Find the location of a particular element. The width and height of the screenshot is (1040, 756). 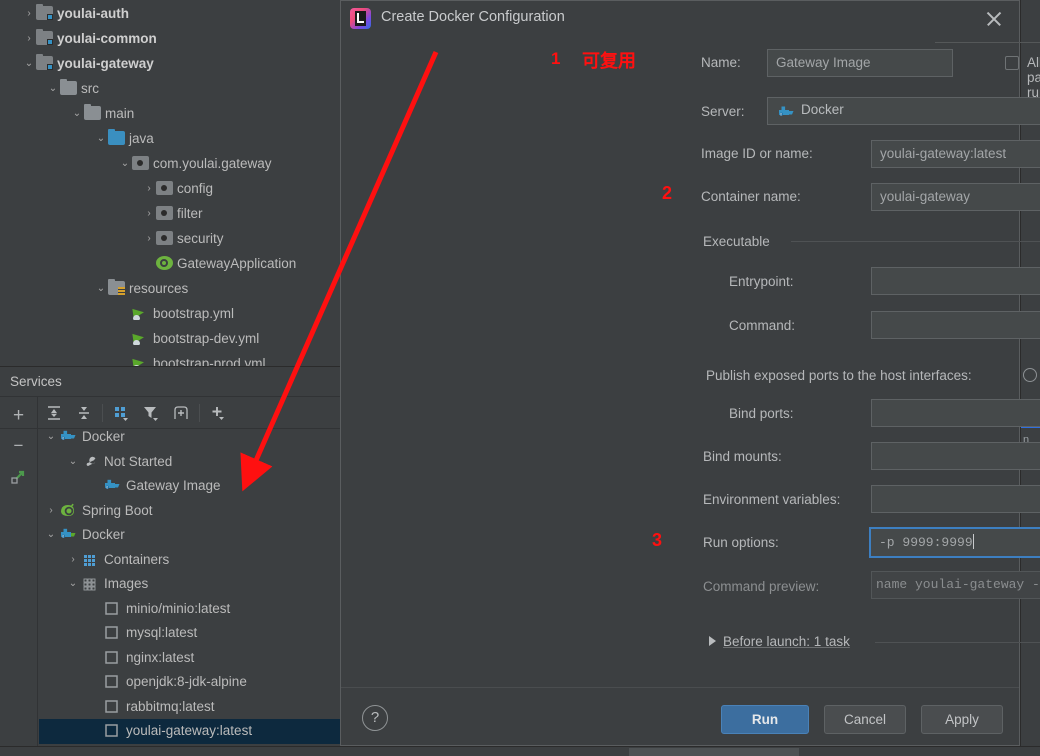

before-launch-label: Before launch: 1 task is located at coordinates (786, 641).